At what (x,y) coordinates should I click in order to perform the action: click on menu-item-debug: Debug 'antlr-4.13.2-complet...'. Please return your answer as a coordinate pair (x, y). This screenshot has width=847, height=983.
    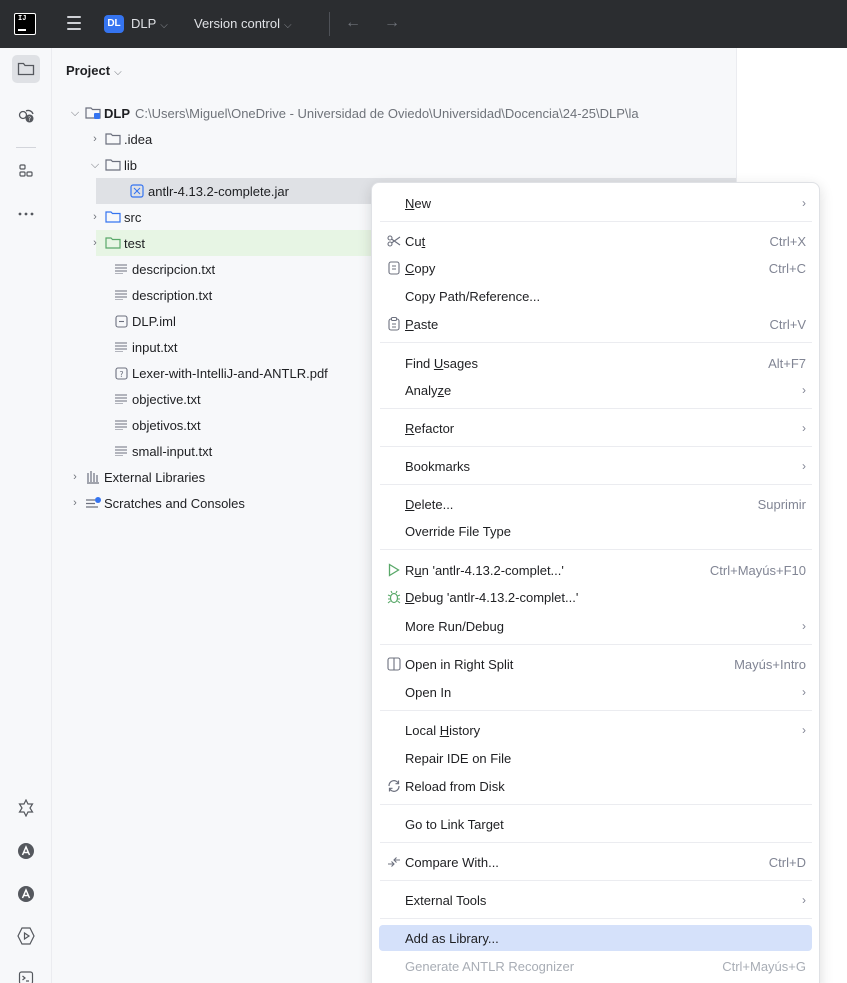
    Looking at the image, I should click on (595, 597).